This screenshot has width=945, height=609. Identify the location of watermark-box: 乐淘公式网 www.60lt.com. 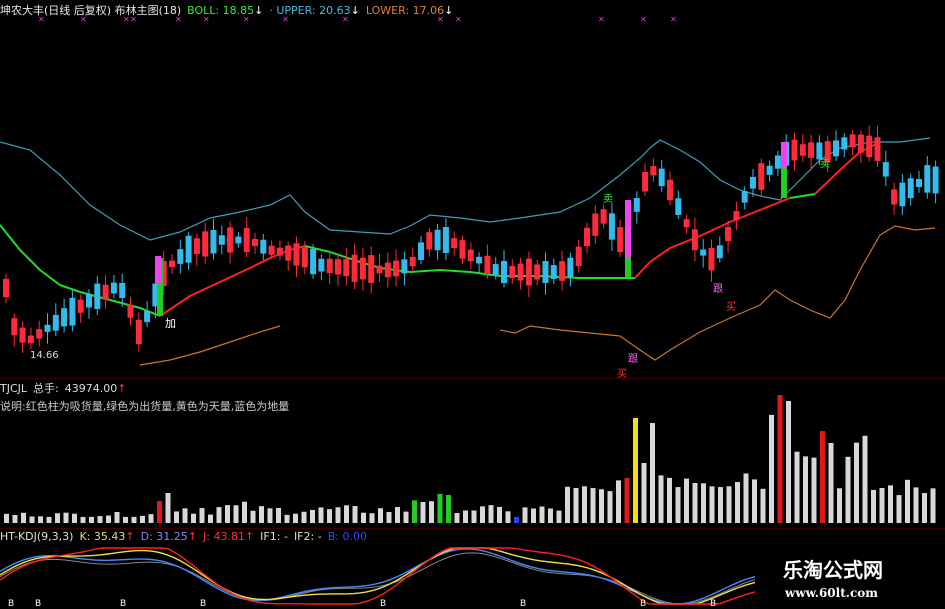
(850, 578).